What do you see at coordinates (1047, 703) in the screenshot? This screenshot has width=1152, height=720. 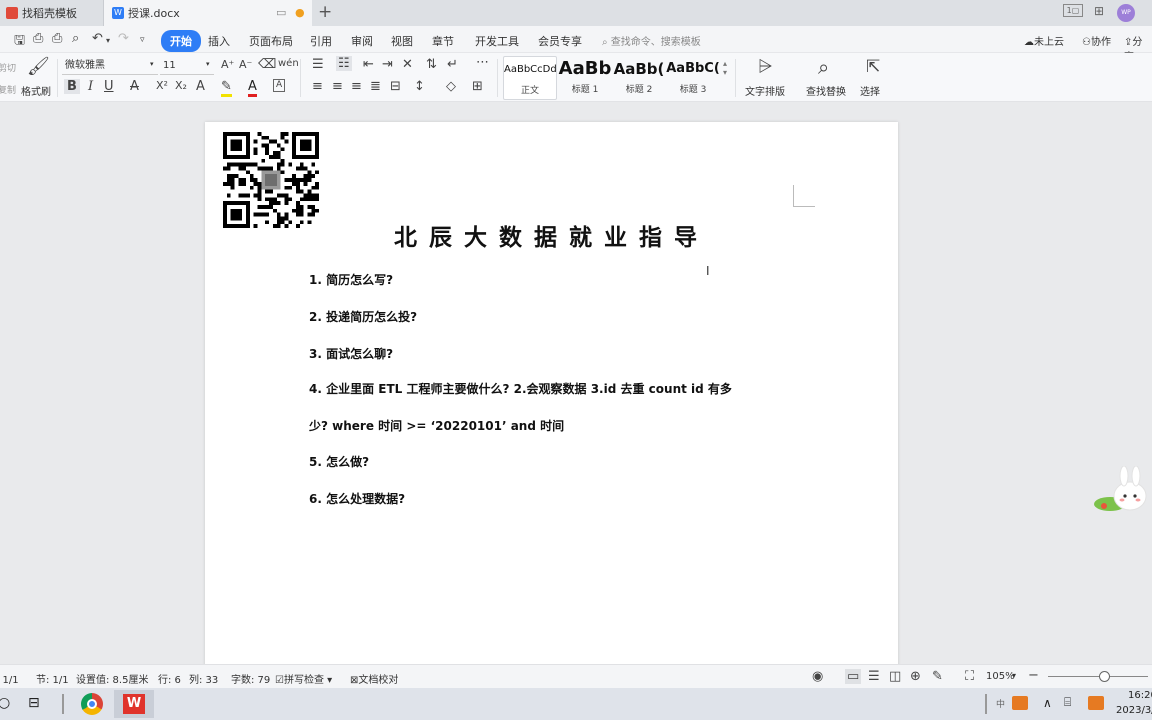 I see `chevron-up-icon: ∧` at bounding box center [1047, 703].